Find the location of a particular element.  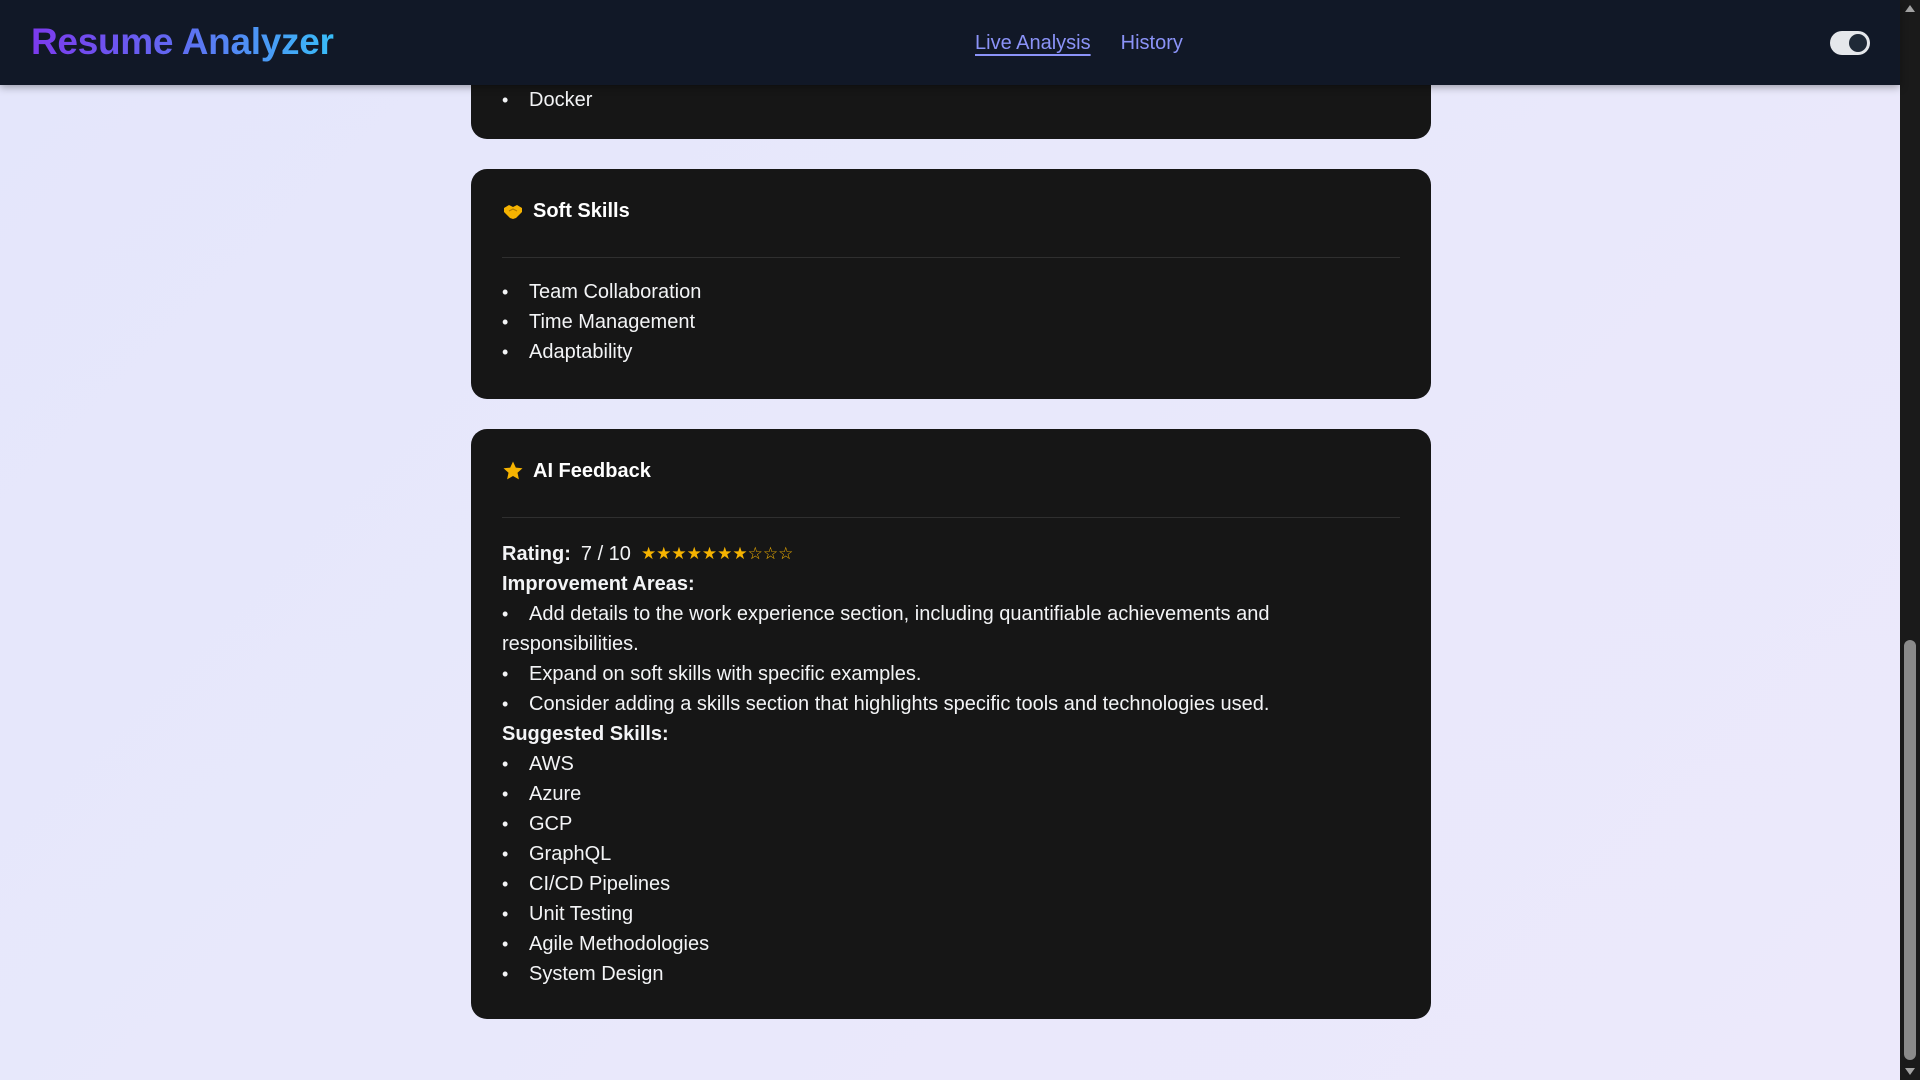

scrollbar-thumb is located at coordinates (1910, 850).